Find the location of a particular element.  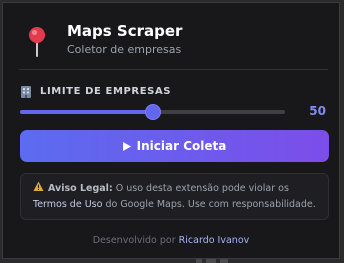

header-divider is located at coordinates (173, 69).